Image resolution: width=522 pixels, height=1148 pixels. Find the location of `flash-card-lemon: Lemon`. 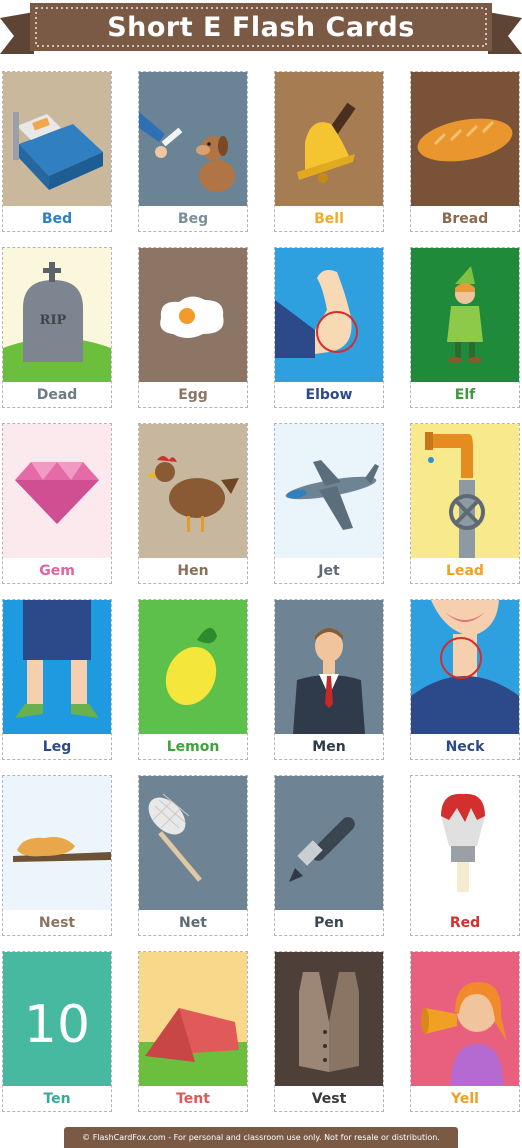

flash-card-lemon: Lemon is located at coordinates (193, 679).